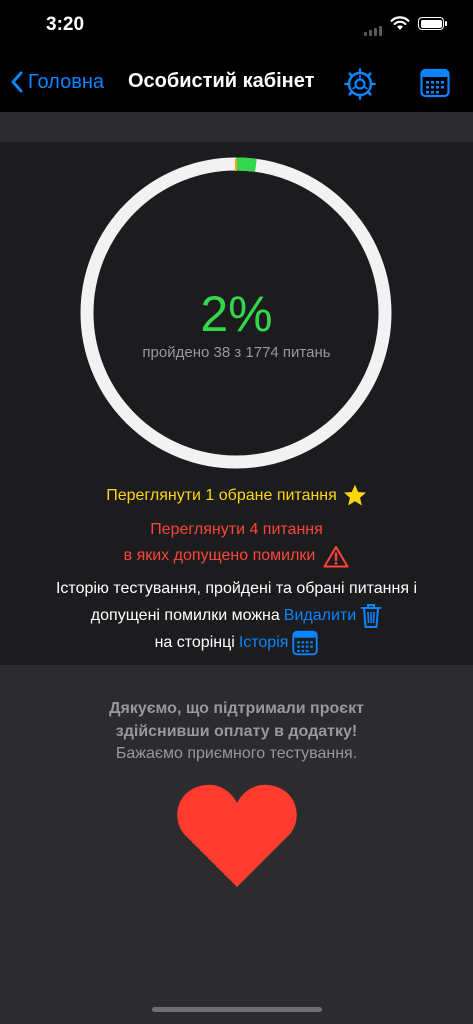  I want to click on wish-message: Бажаємо приємного тестування., so click(236, 753).